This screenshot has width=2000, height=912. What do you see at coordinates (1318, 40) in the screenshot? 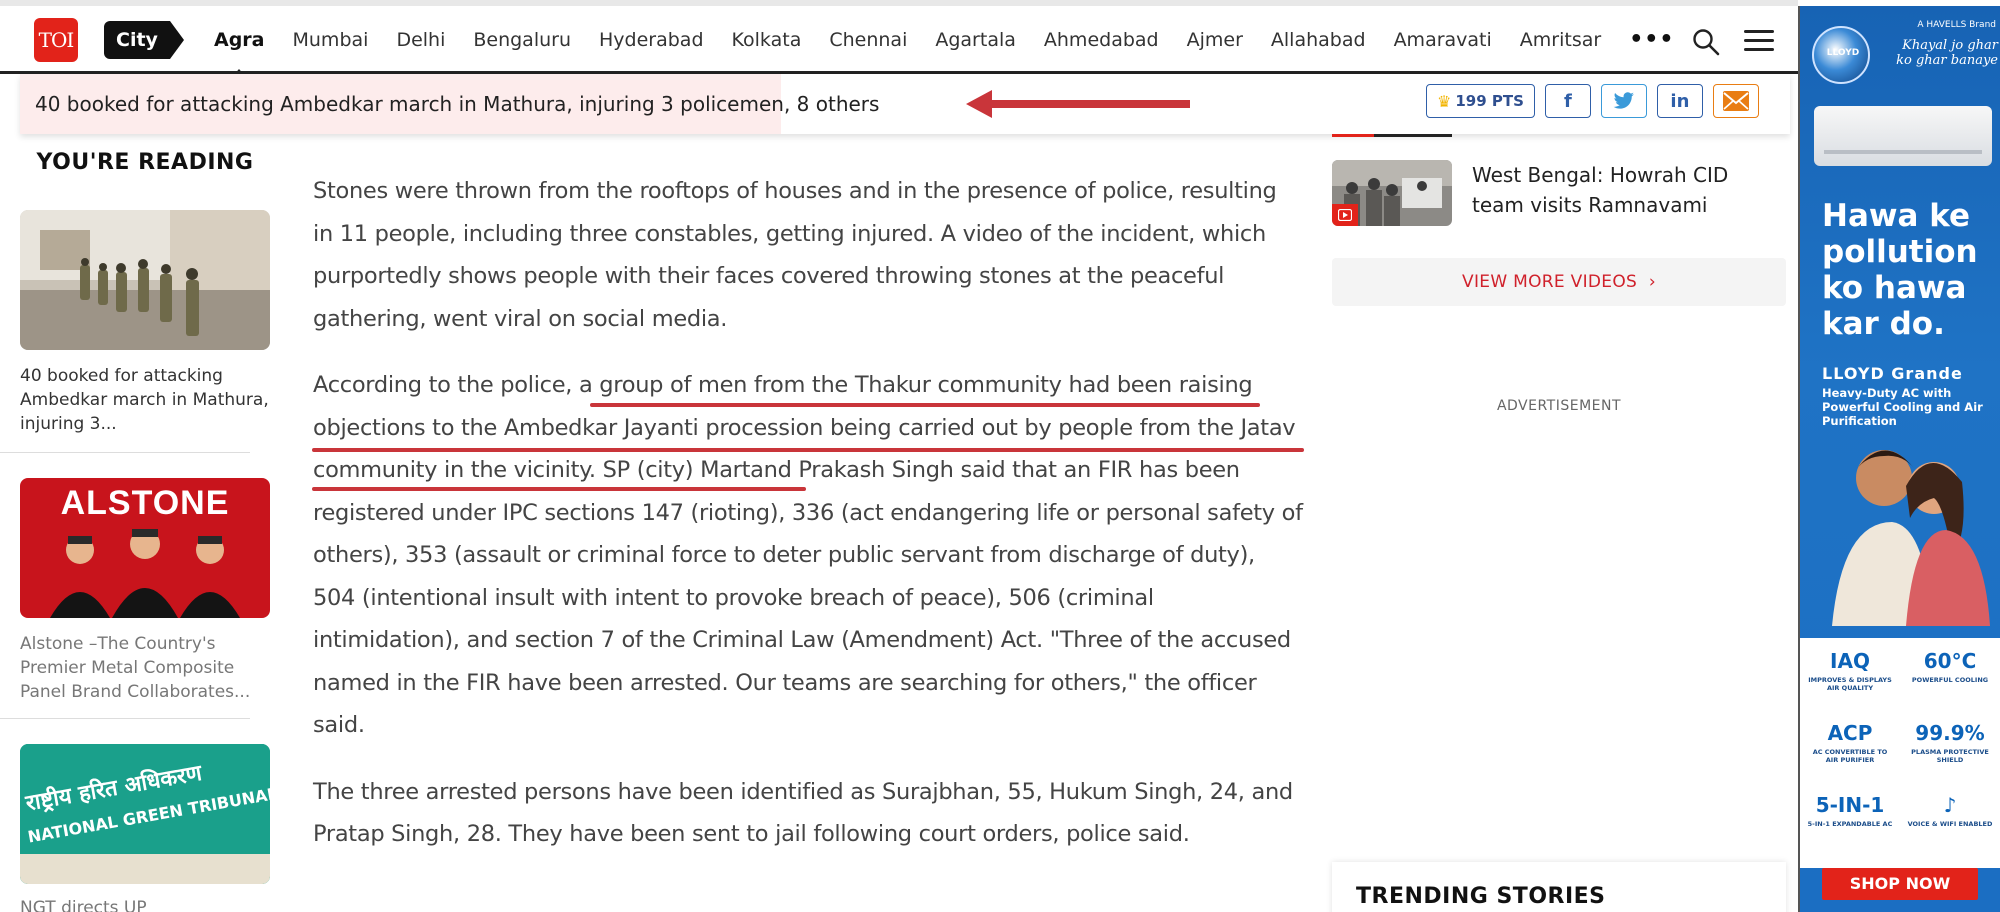
I see `nav-city-allahabad: Allahabad` at bounding box center [1318, 40].